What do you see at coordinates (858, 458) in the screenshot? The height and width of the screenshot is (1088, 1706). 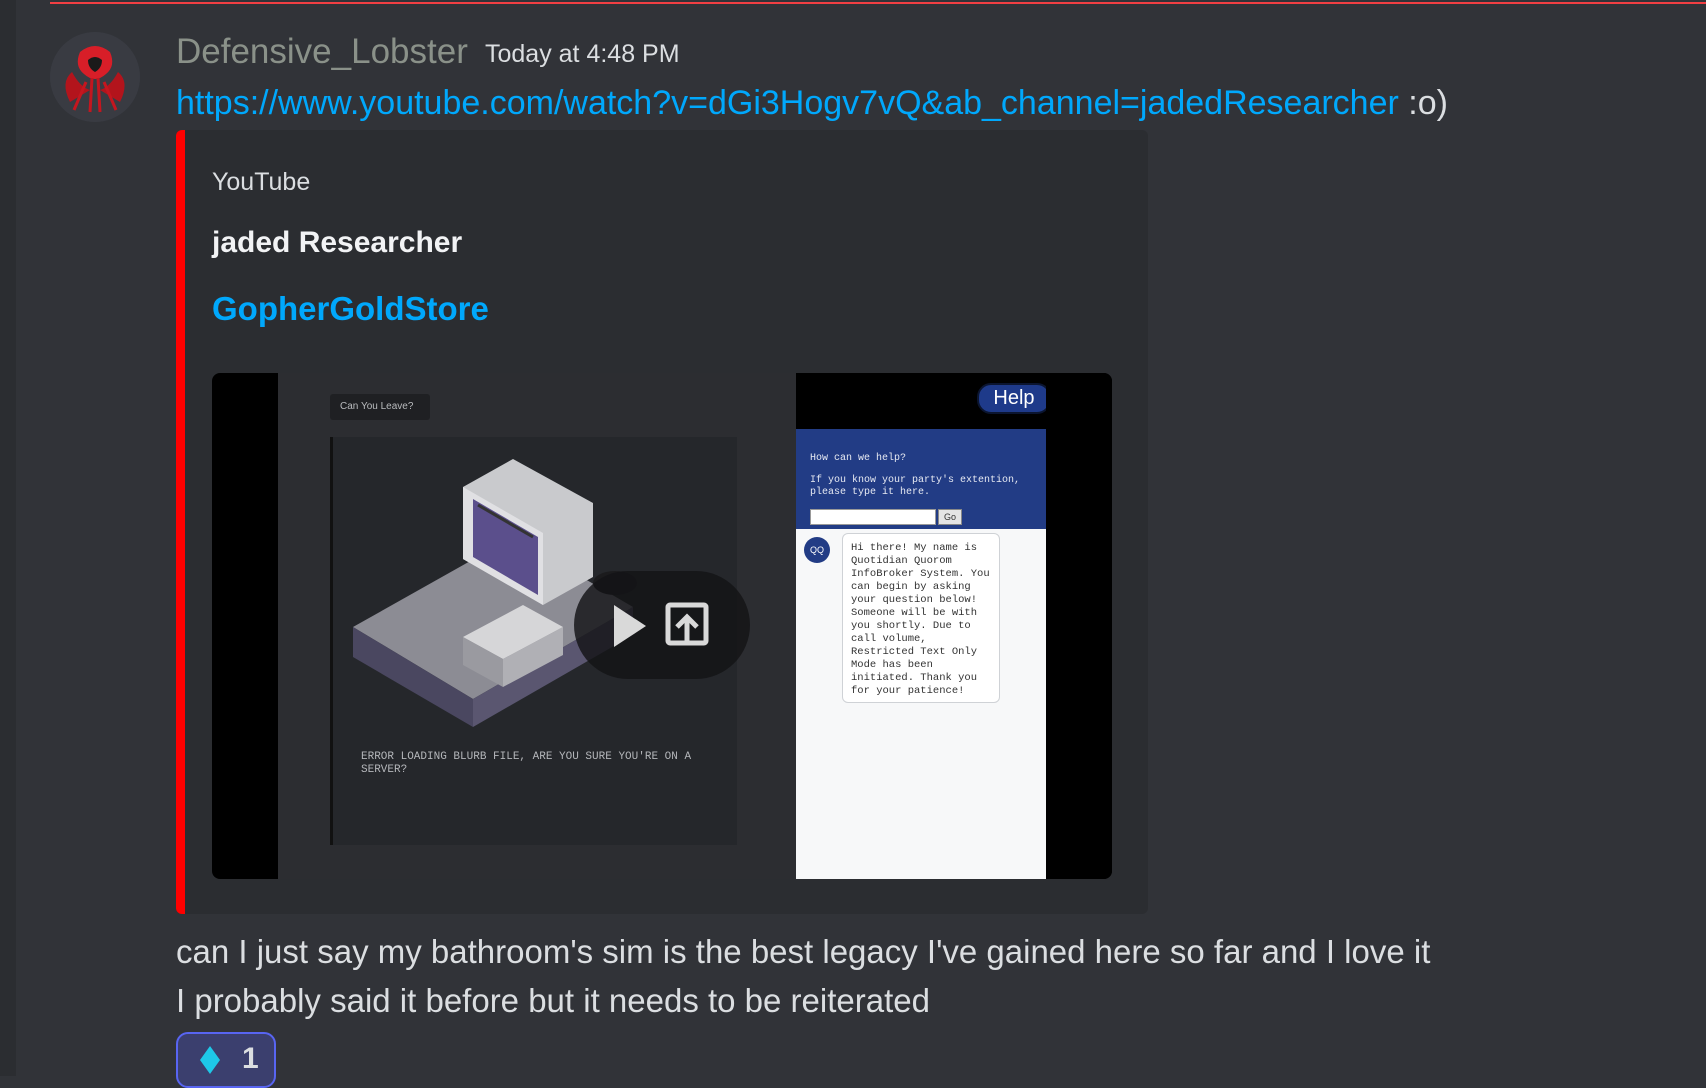 I see `chat-question: How can we help?` at bounding box center [858, 458].